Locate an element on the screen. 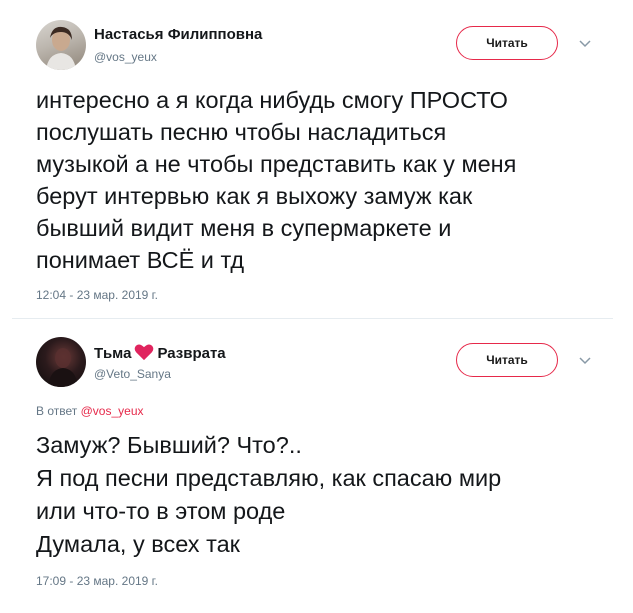 Image resolution: width=633 pixels, height=613 pixels. reply-prefix: В ответ is located at coordinates (57, 411).